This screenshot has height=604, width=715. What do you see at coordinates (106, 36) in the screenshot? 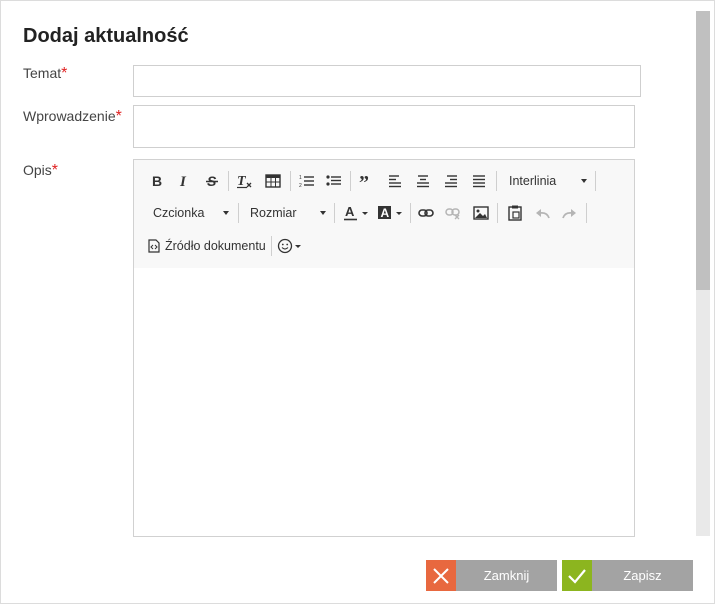
I see `dialog-title: Dodaj aktualność` at bounding box center [106, 36].